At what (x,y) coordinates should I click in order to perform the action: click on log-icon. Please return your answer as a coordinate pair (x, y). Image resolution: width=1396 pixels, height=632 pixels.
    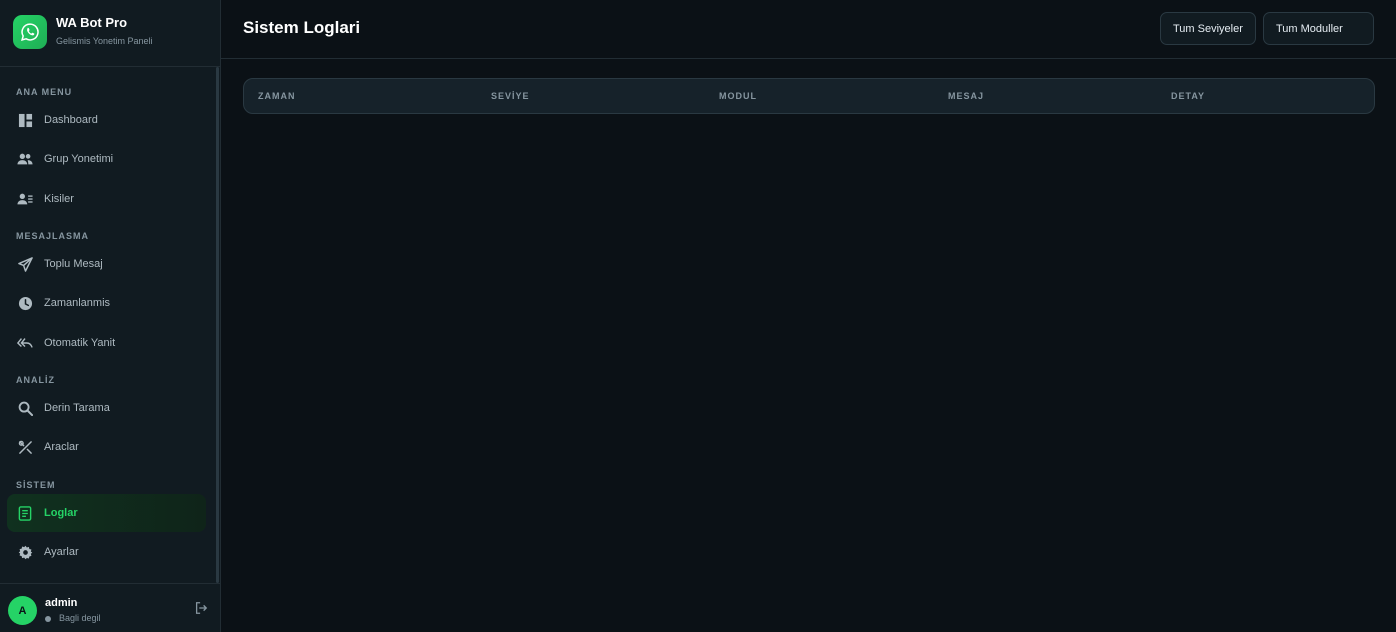
    Looking at the image, I should click on (25, 513).